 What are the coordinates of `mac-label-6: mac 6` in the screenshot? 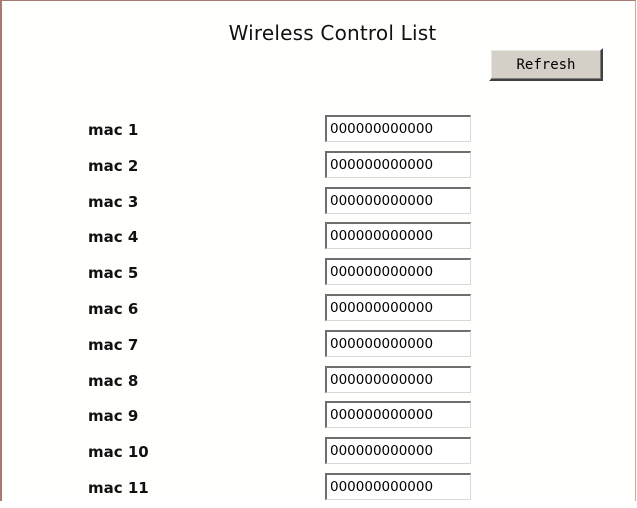 It's located at (113, 308).